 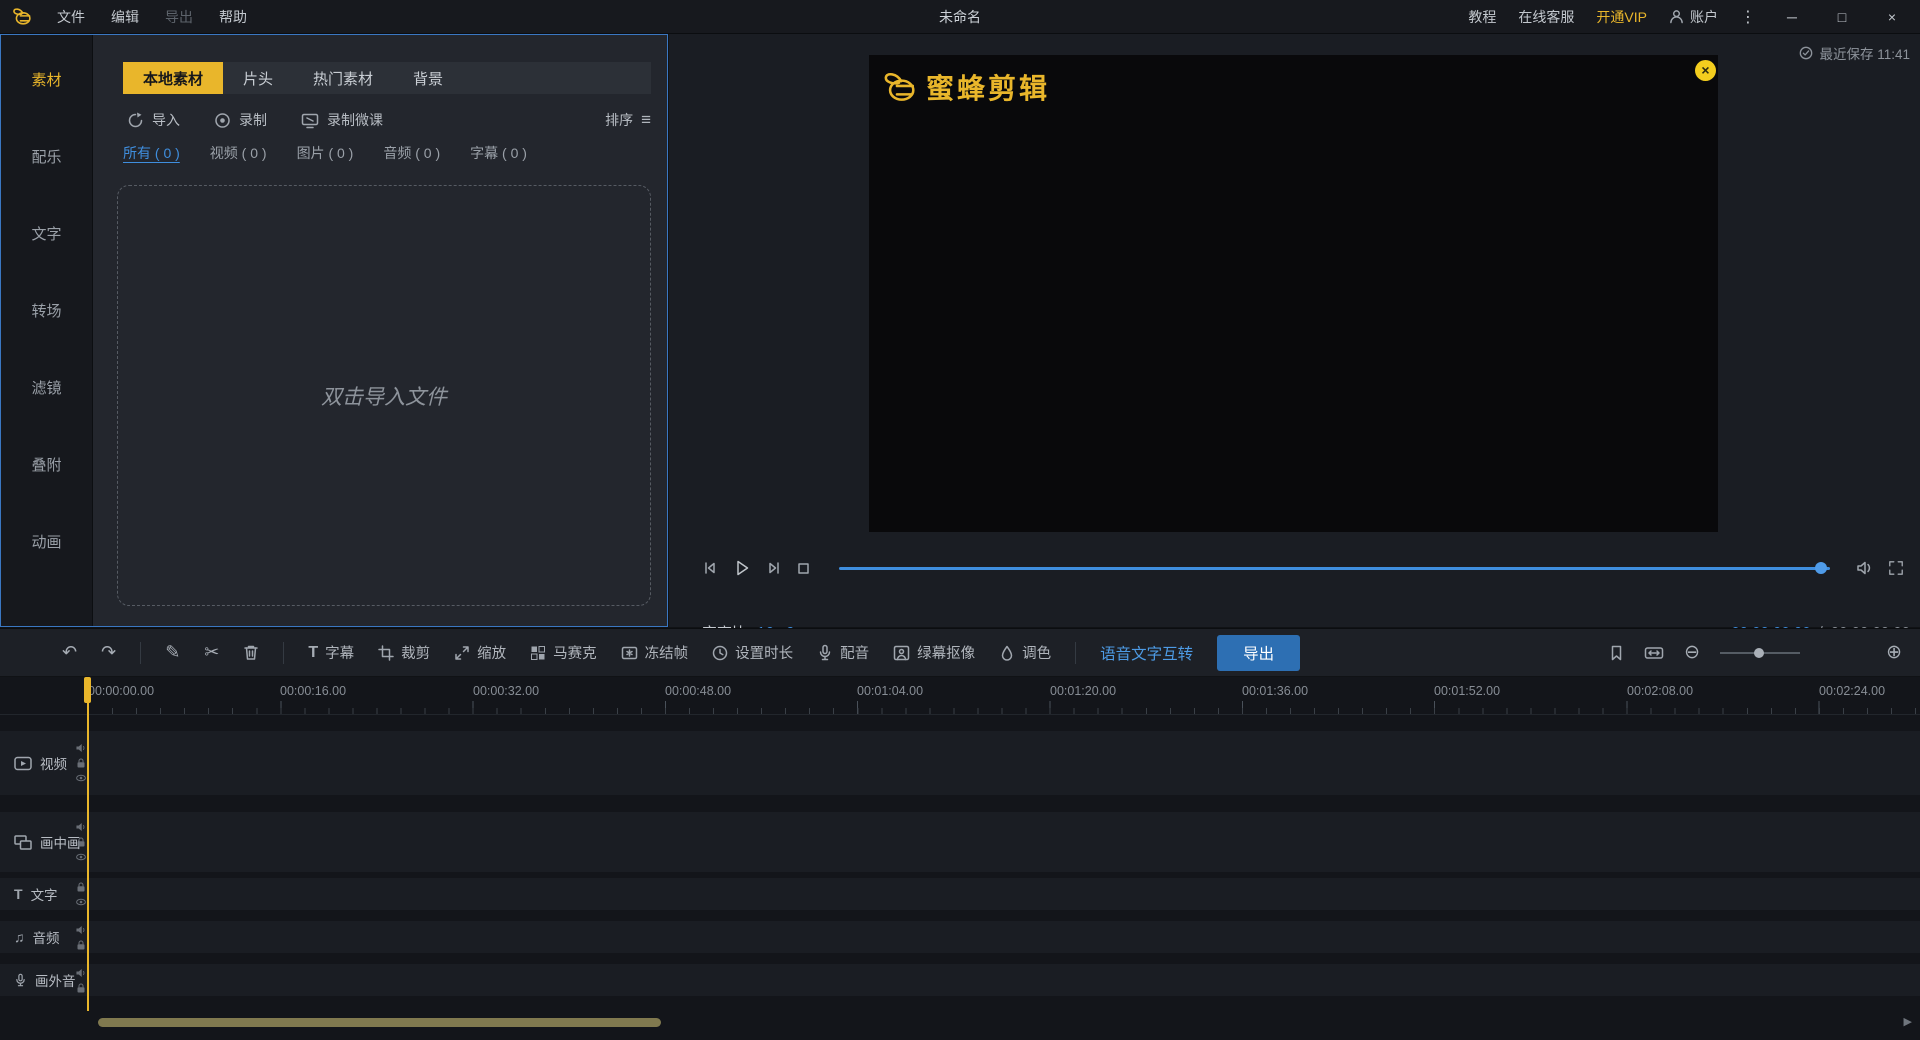 What do you see at coordinates (240, 120) in the screenshot?
I see `record-button: 录制` at bounding box center [240, 120].